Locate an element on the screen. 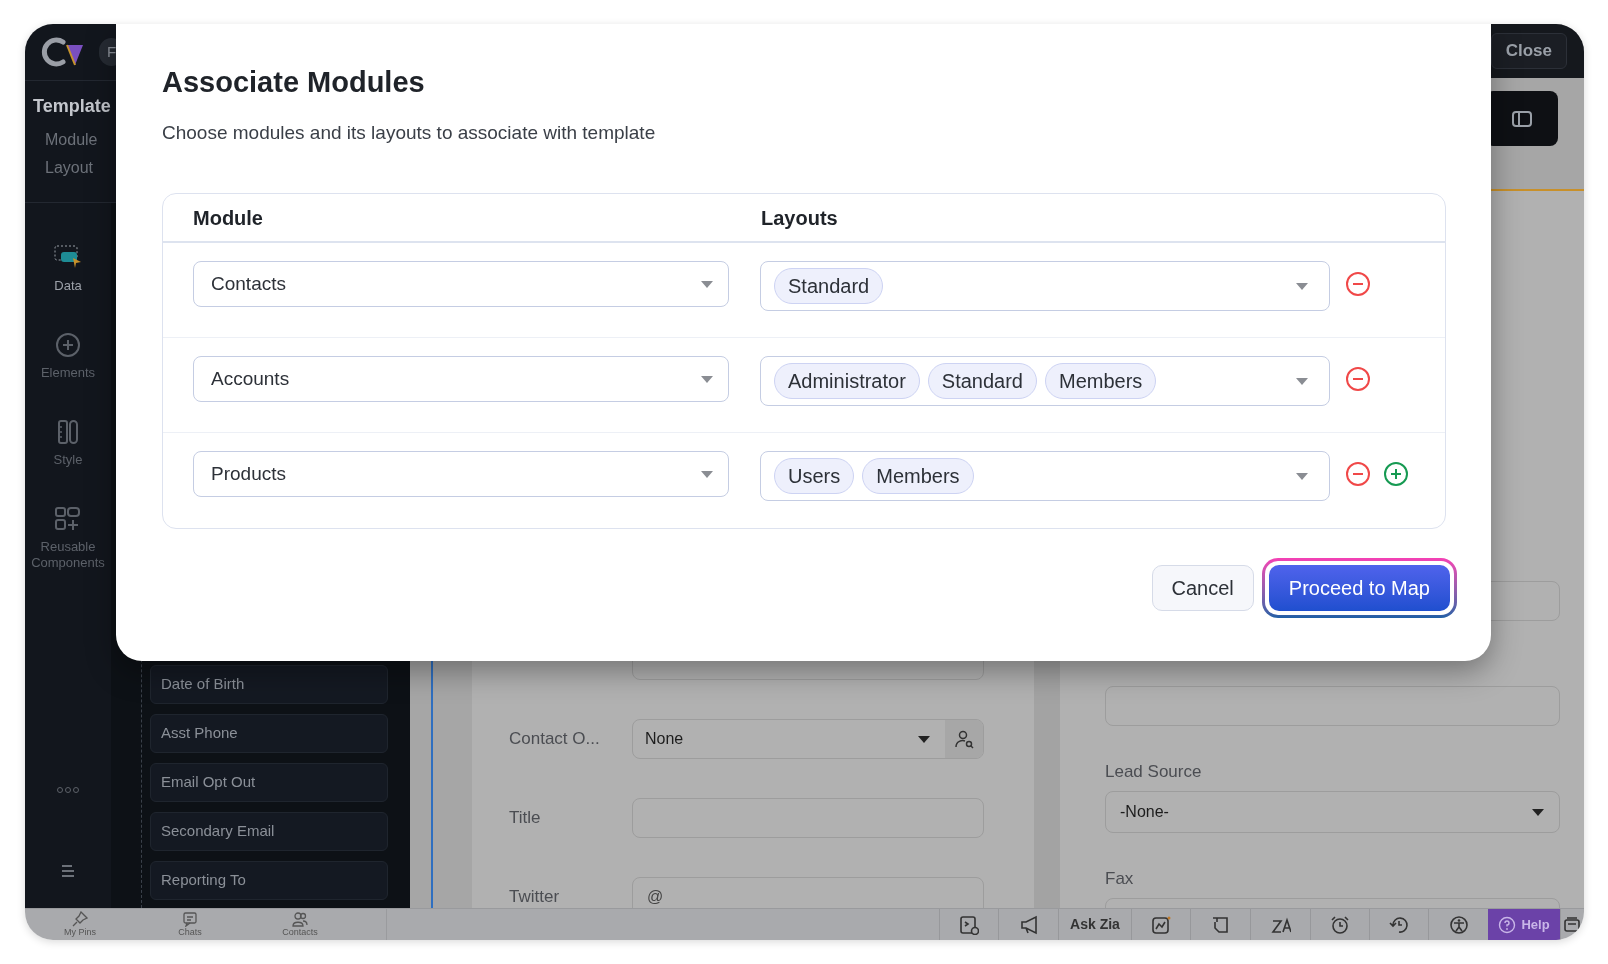  logo-icon is located at coordinates (62, 52).